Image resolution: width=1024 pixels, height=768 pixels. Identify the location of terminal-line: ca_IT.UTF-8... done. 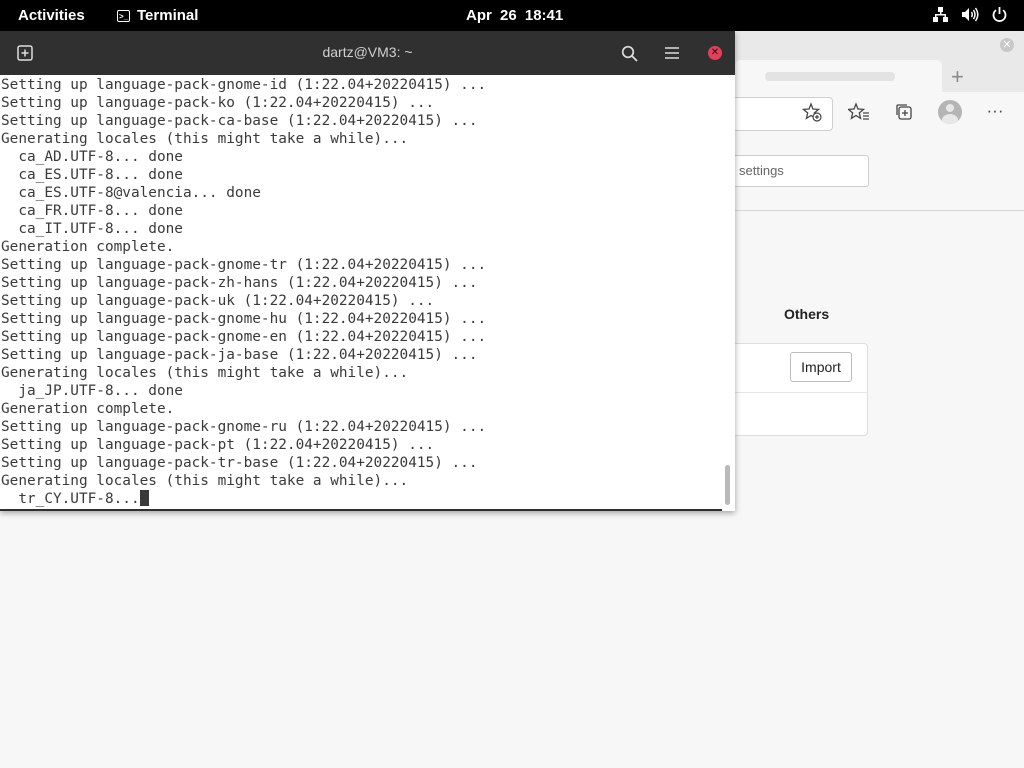
(92, 229).